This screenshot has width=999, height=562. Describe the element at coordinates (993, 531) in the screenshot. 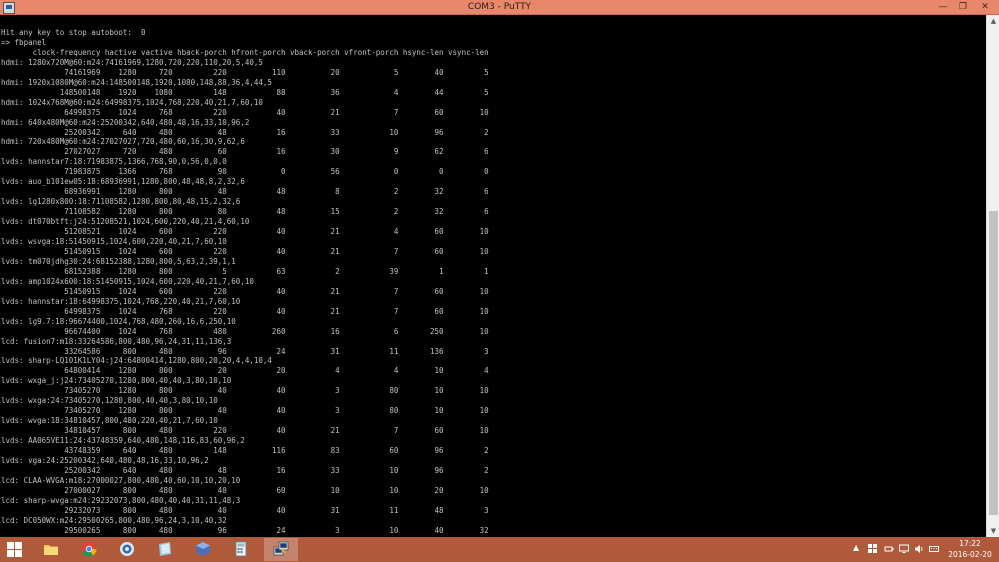

I see `scroll-down-button: ▼` at that location.